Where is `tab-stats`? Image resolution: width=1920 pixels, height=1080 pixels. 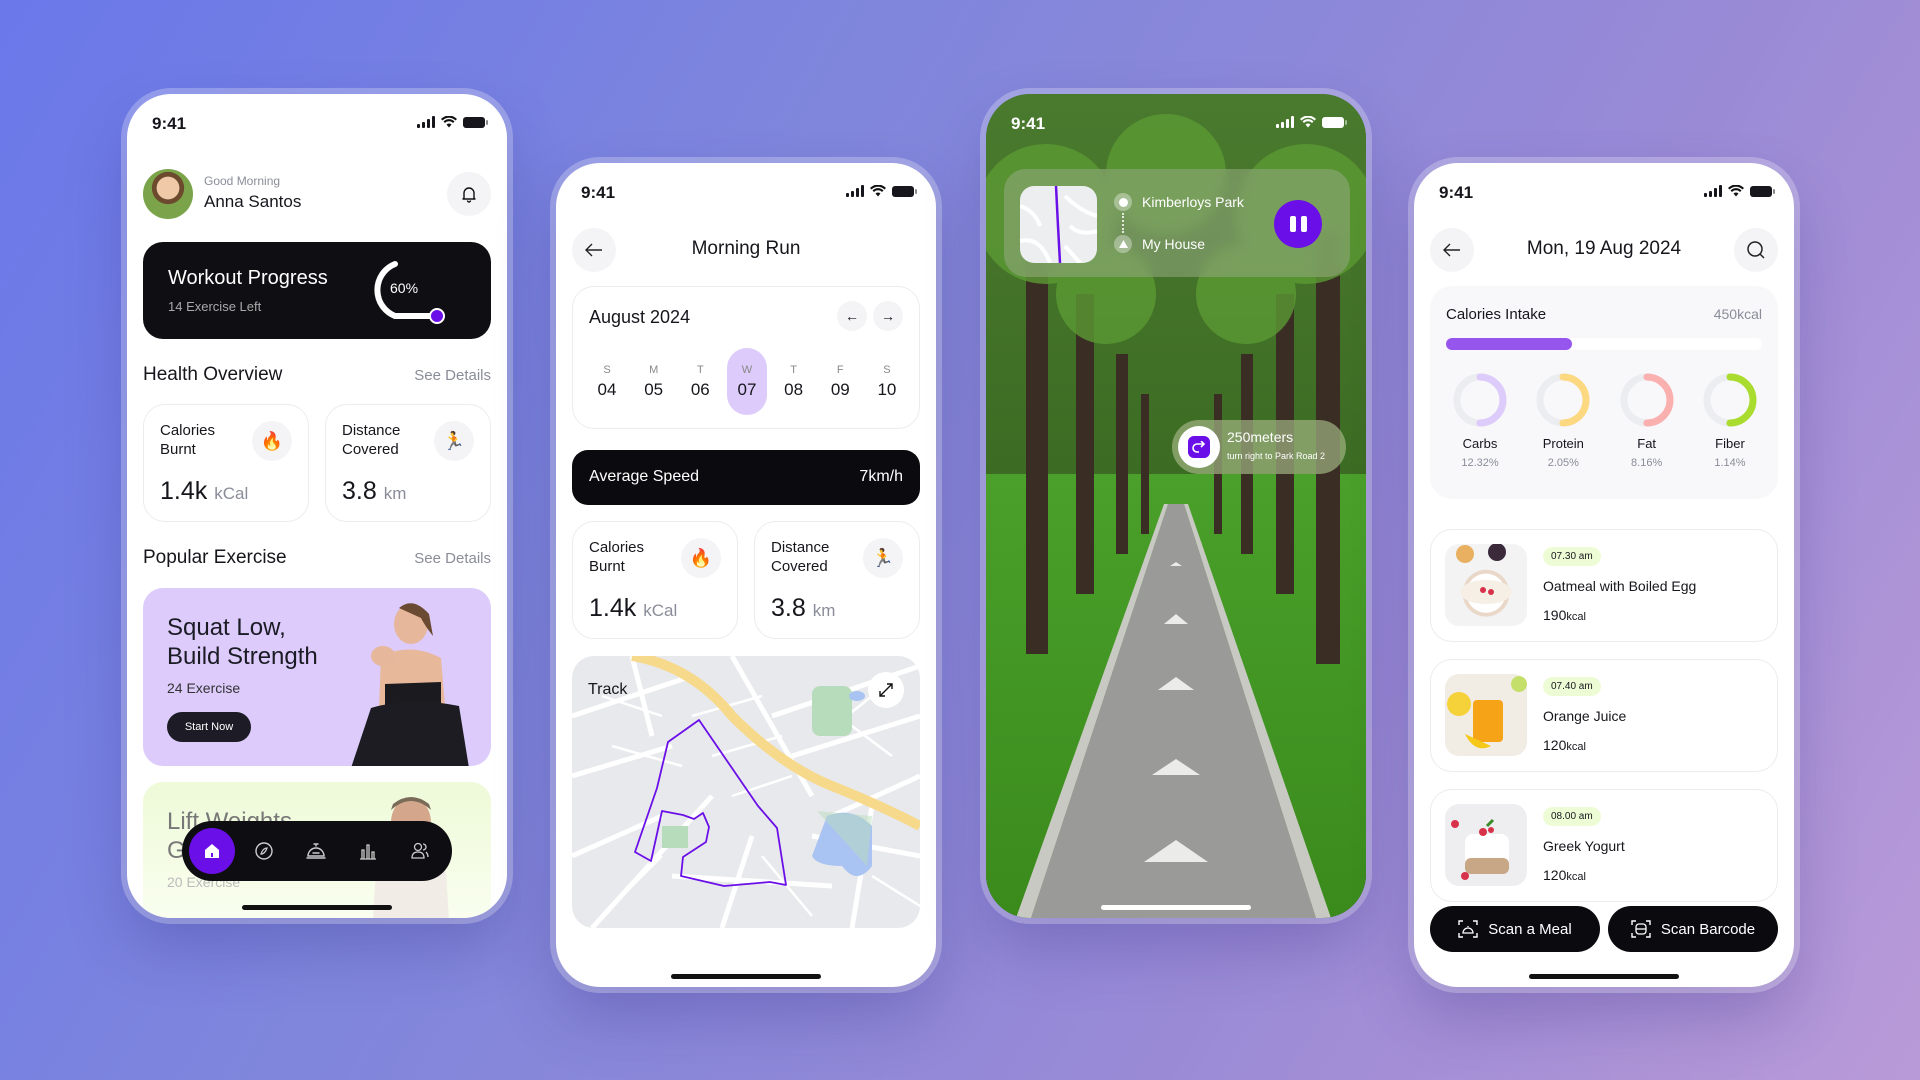
tab-stats is located at coordinates (368, 851).